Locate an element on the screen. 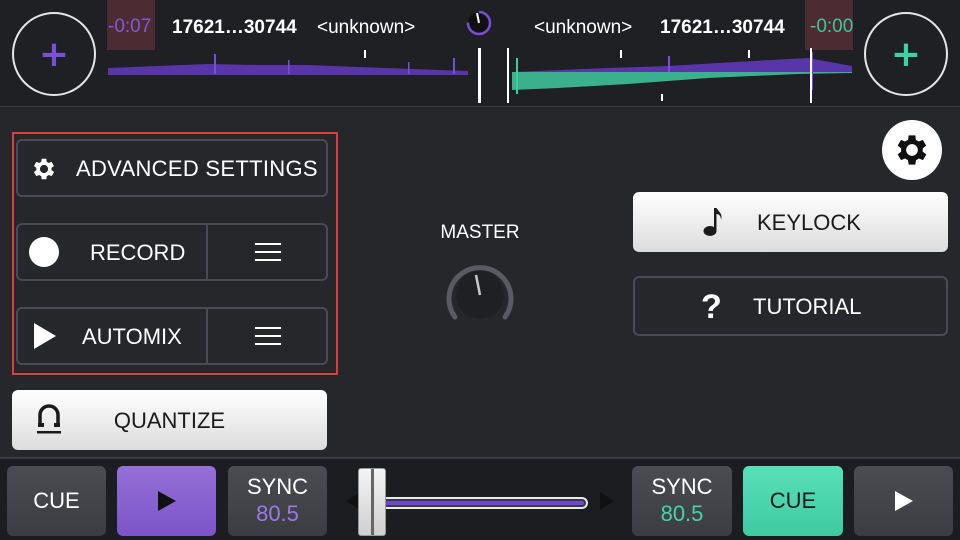 This screenshot has width=960, height=540. quantize-button: QUANTIZE is located at coordinates (169, 420).